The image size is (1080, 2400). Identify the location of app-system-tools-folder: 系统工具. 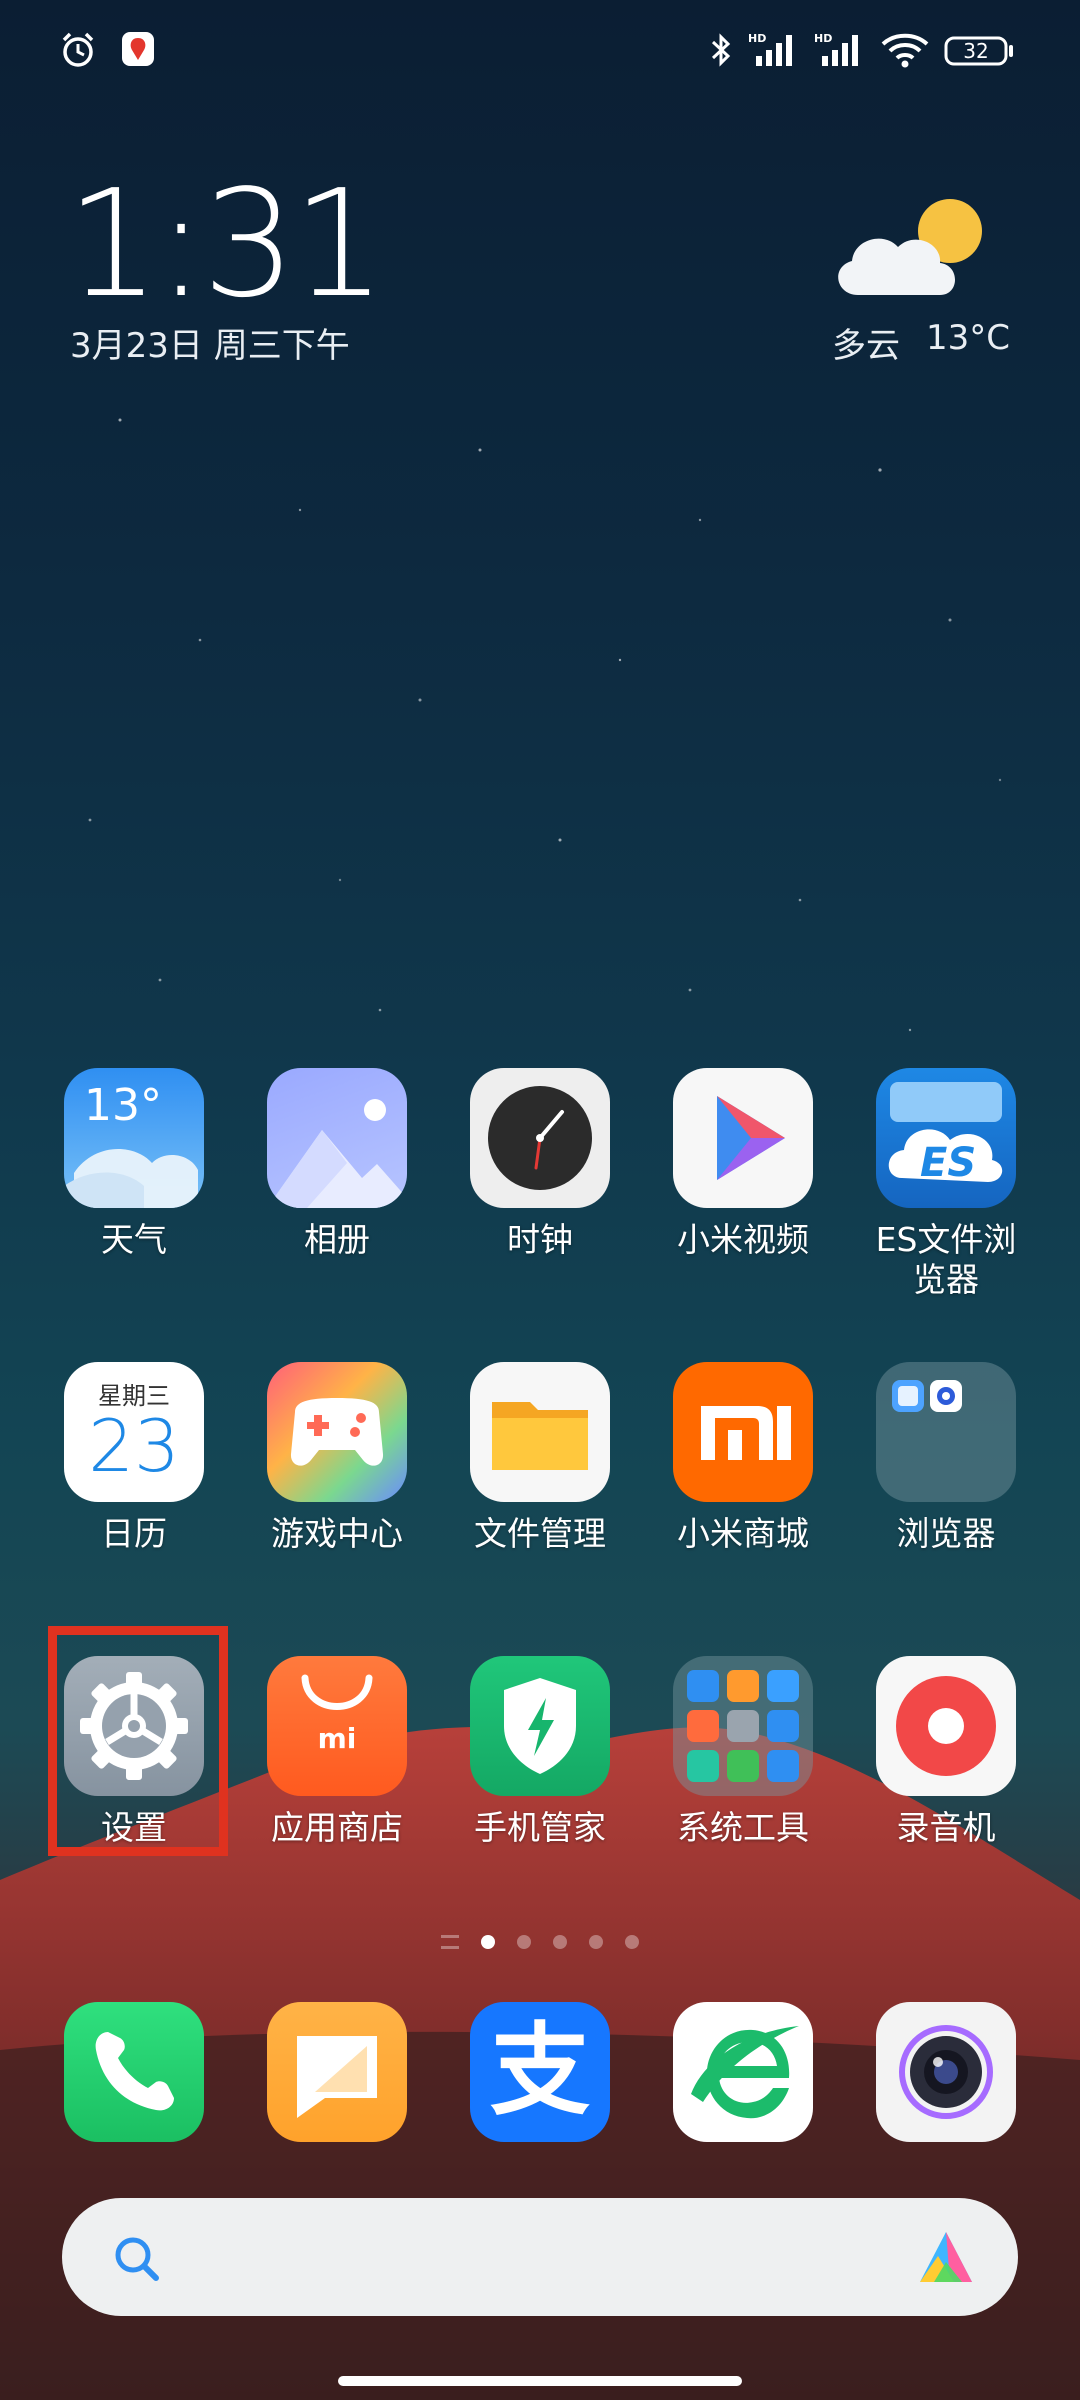
(743, 1752).